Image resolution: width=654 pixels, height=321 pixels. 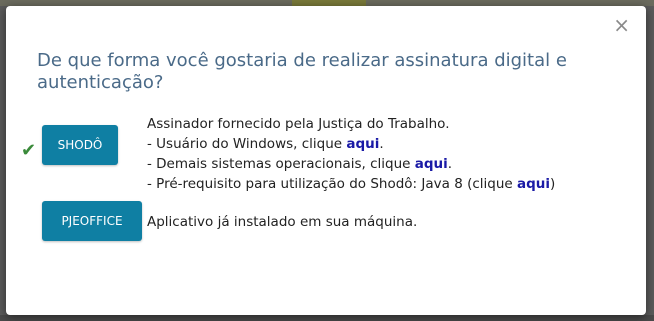 I want to click on shodo-button: SHODÔ, so click(x=80, y=145).